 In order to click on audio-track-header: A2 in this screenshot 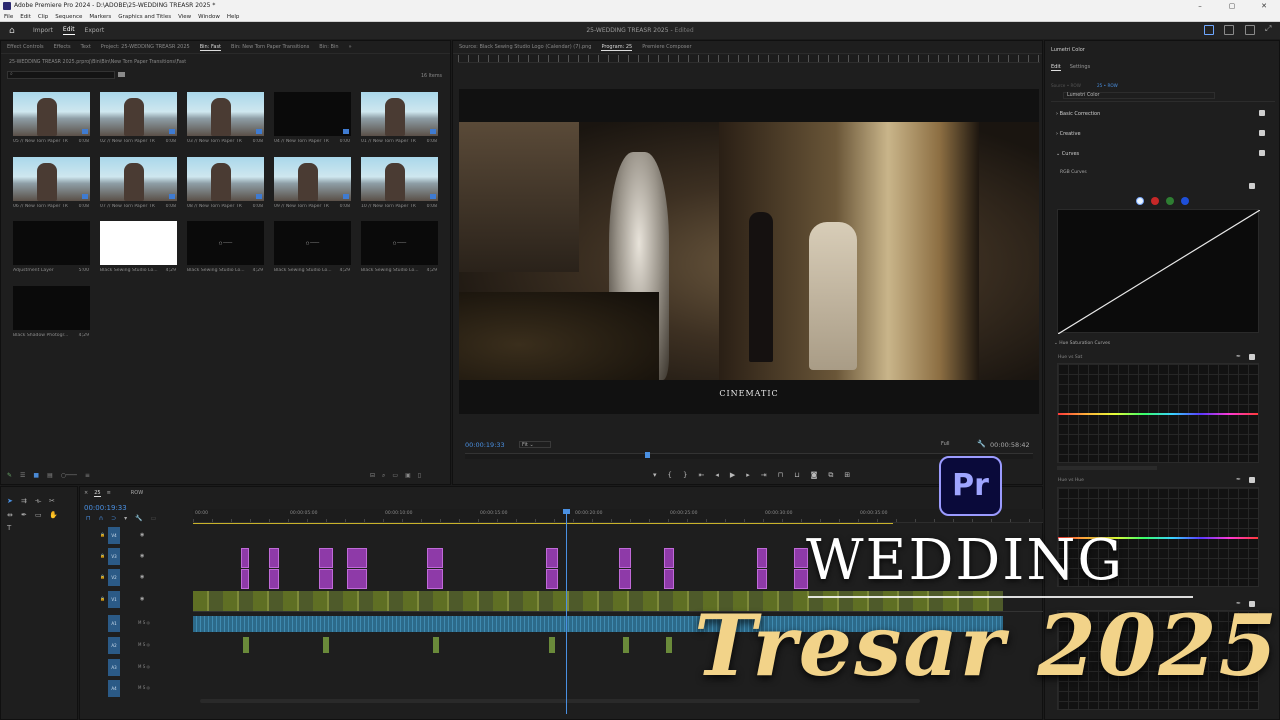, I will do `click(114, 645)`.